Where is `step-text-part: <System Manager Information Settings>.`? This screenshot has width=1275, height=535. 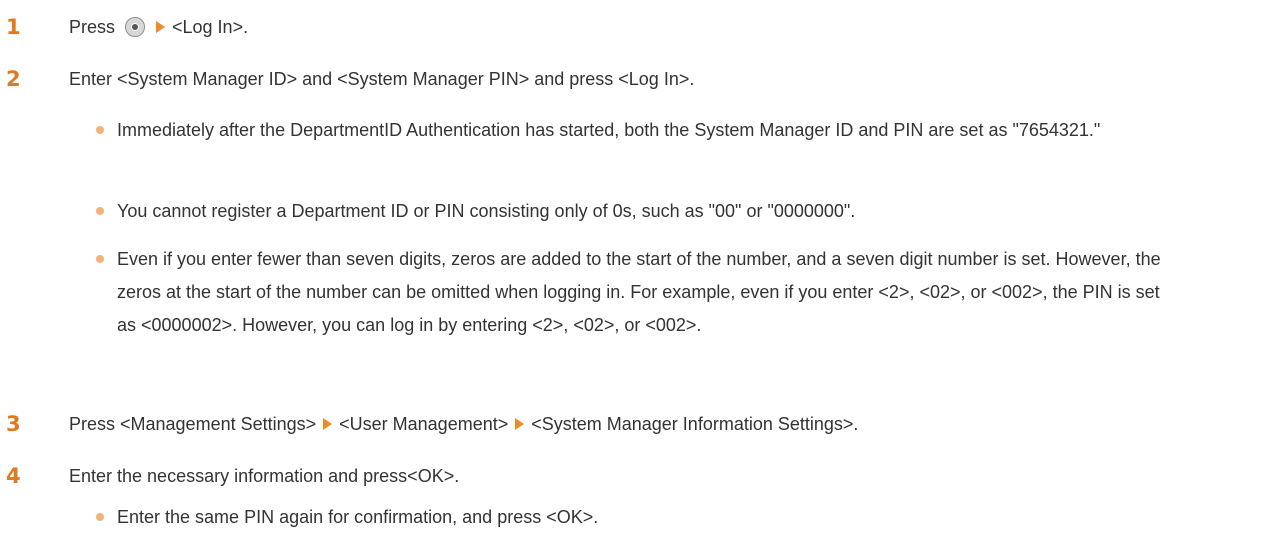
step-text-part: <System Manager Information Settings>. is located at coordinates (695, 424).